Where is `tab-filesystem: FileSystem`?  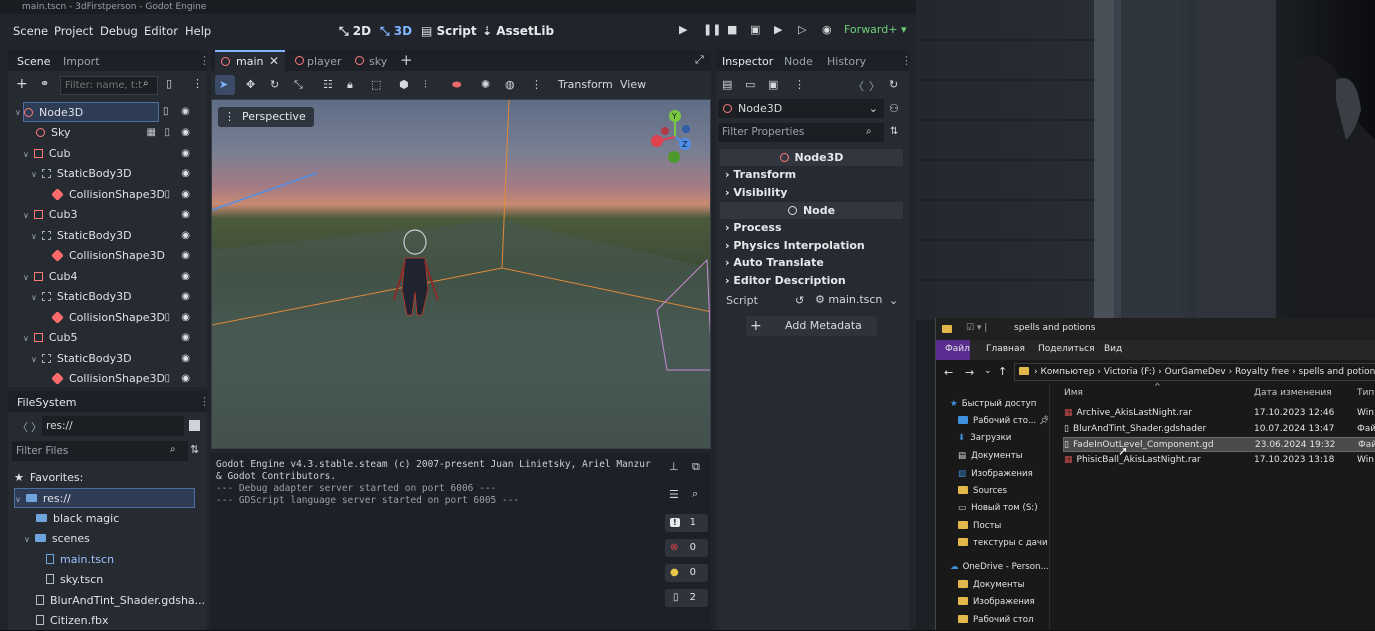 tab-filesystem: FileSystem is located at coordinates (46, 402).